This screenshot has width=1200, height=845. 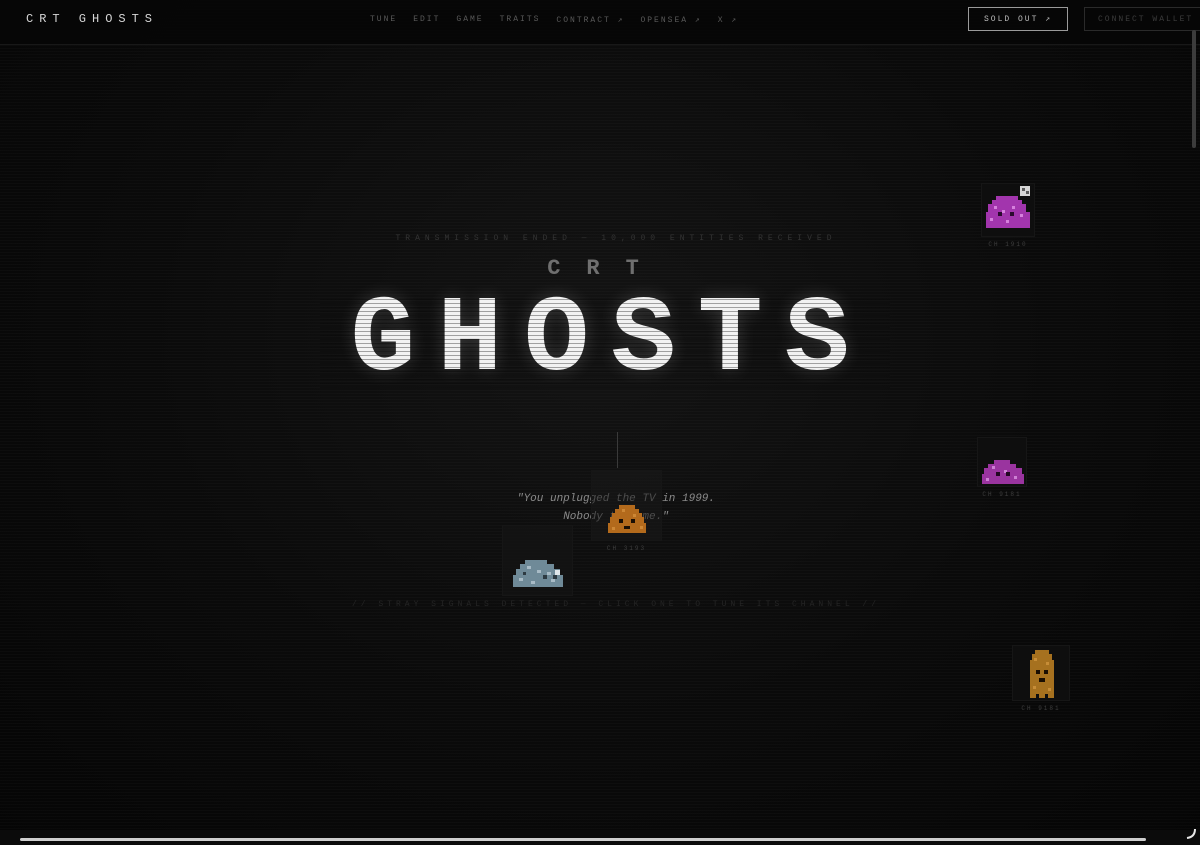 I want to click on vertical-scrollbar, so click(x=1194, y=89).